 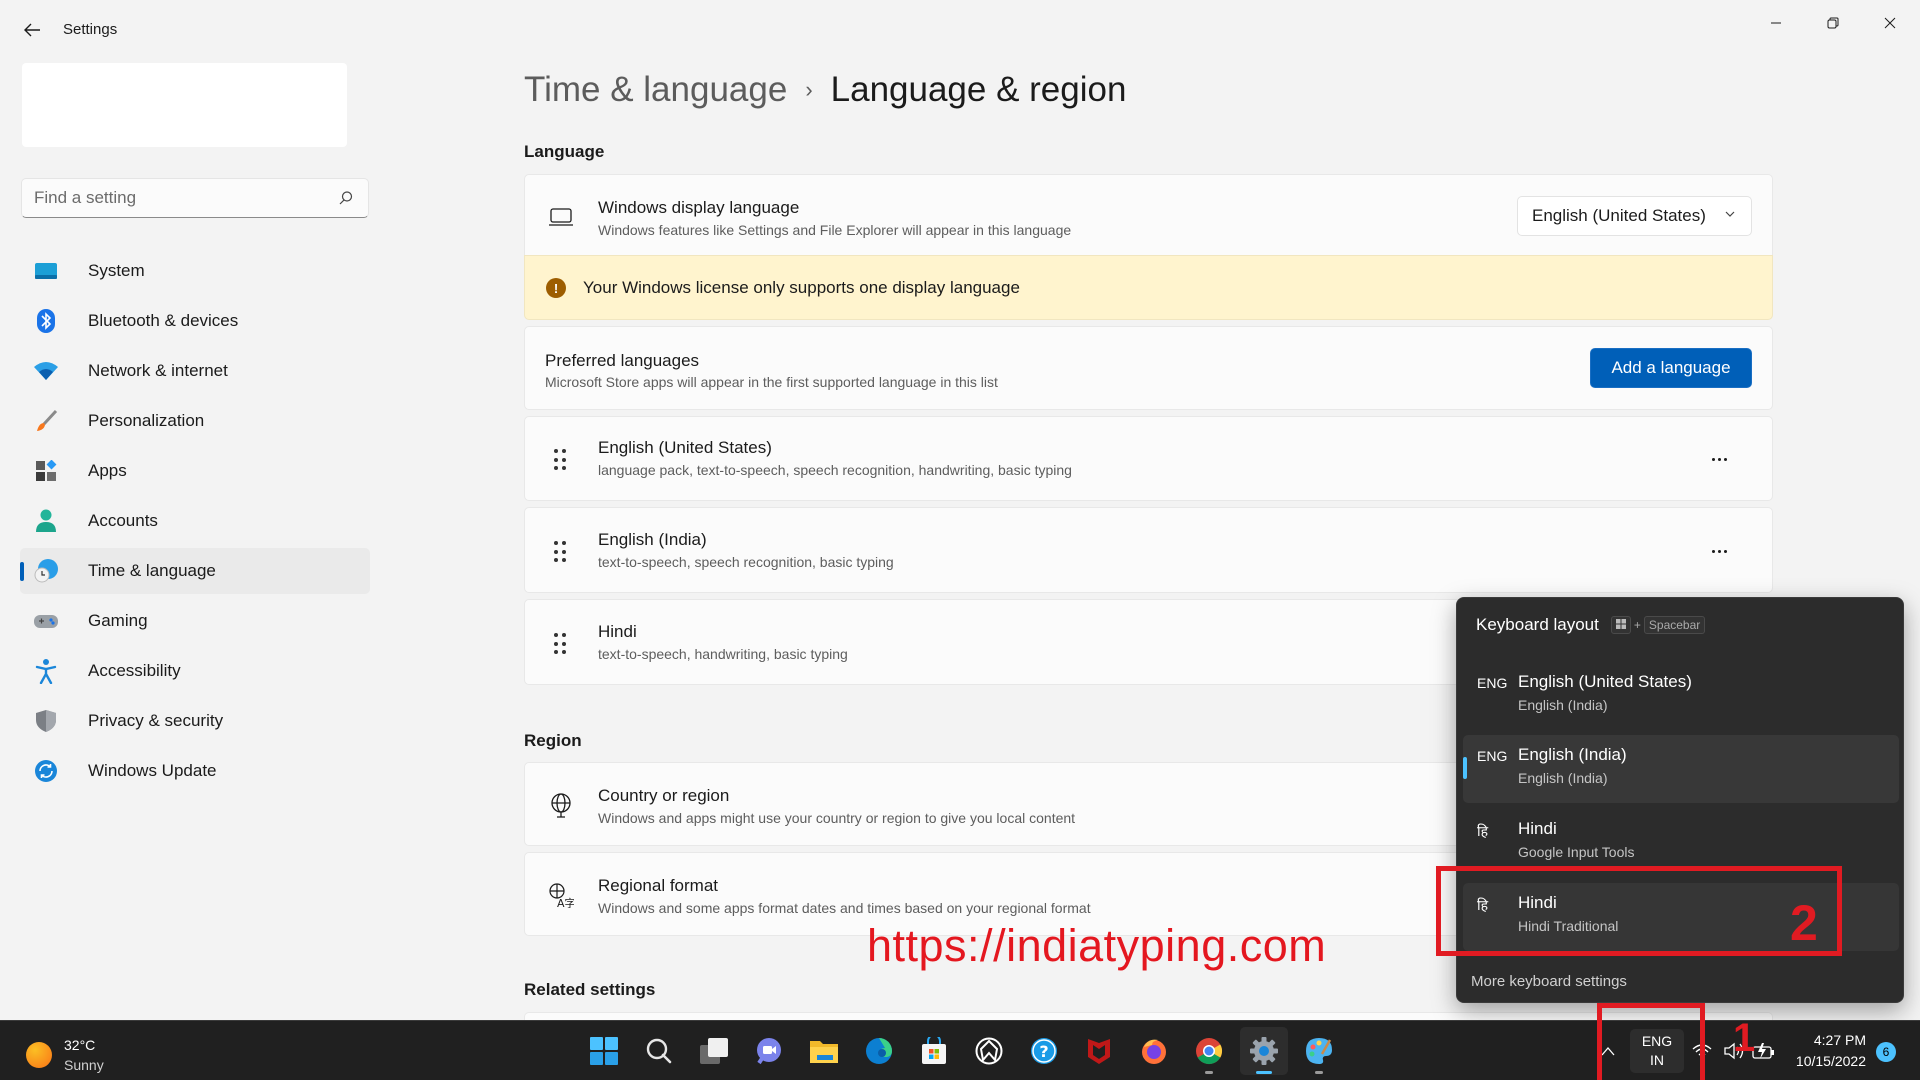 I want to click on layout-name: English (United States), so click(x=1605, y=681).